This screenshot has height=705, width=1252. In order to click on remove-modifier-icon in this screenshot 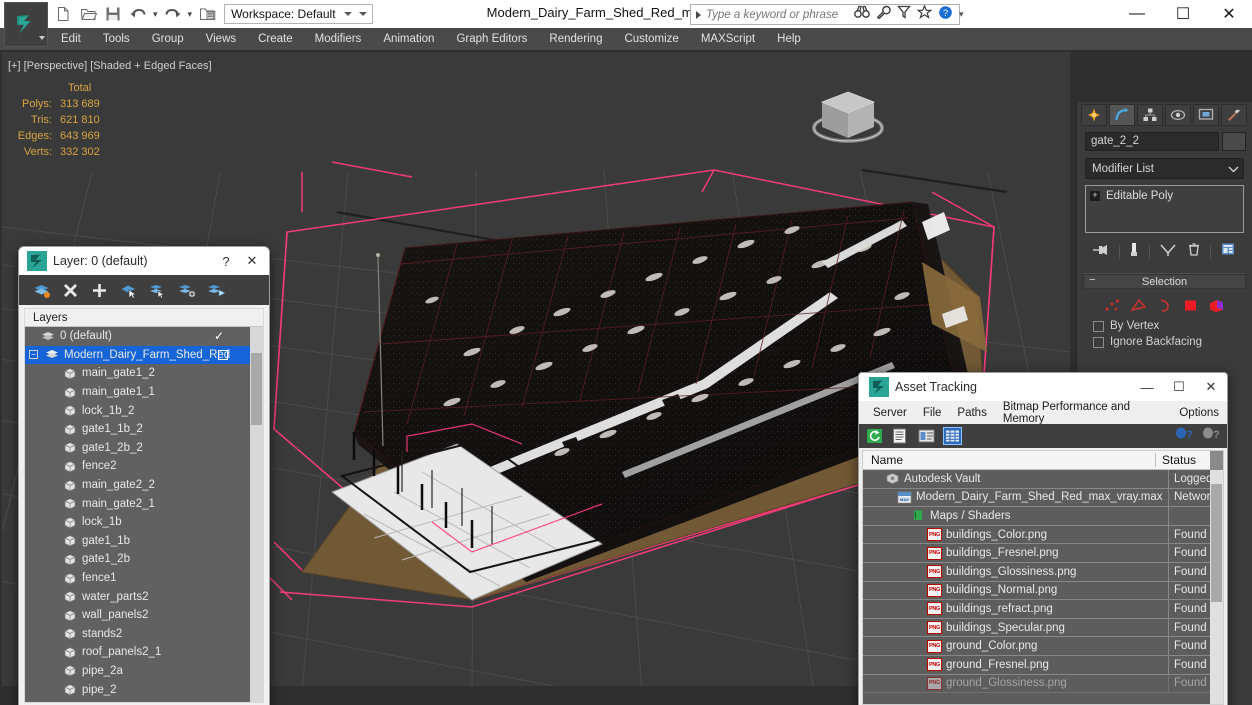, I will do `click(1194, 252)`.